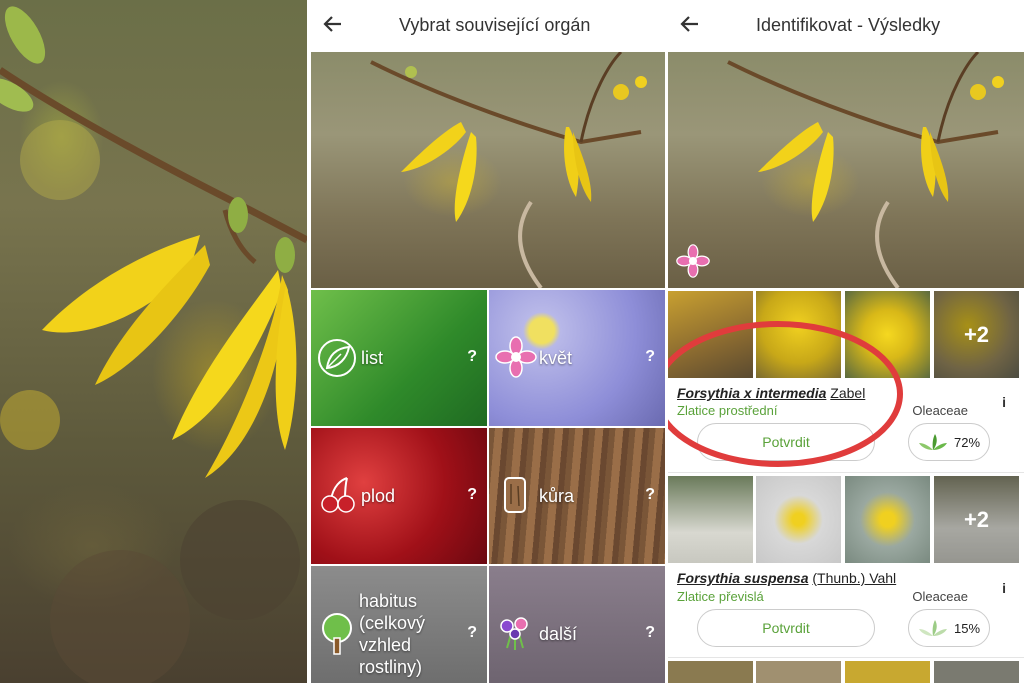  I want to click on match-score: 15%, so click(949, 628).